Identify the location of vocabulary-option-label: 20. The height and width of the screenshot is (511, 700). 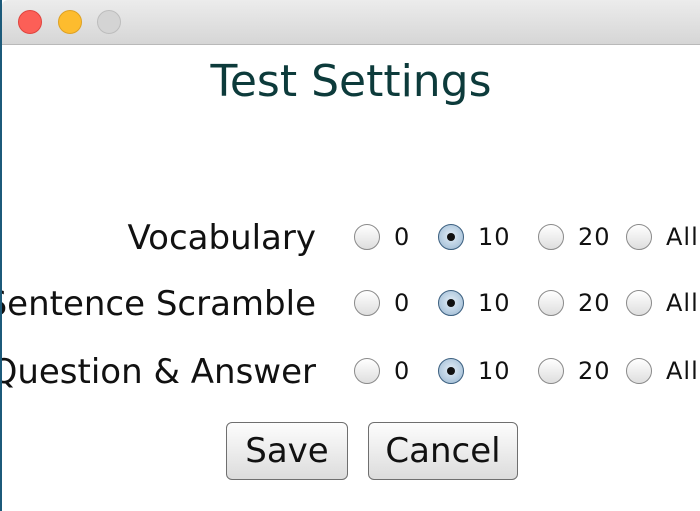
(594, 237).